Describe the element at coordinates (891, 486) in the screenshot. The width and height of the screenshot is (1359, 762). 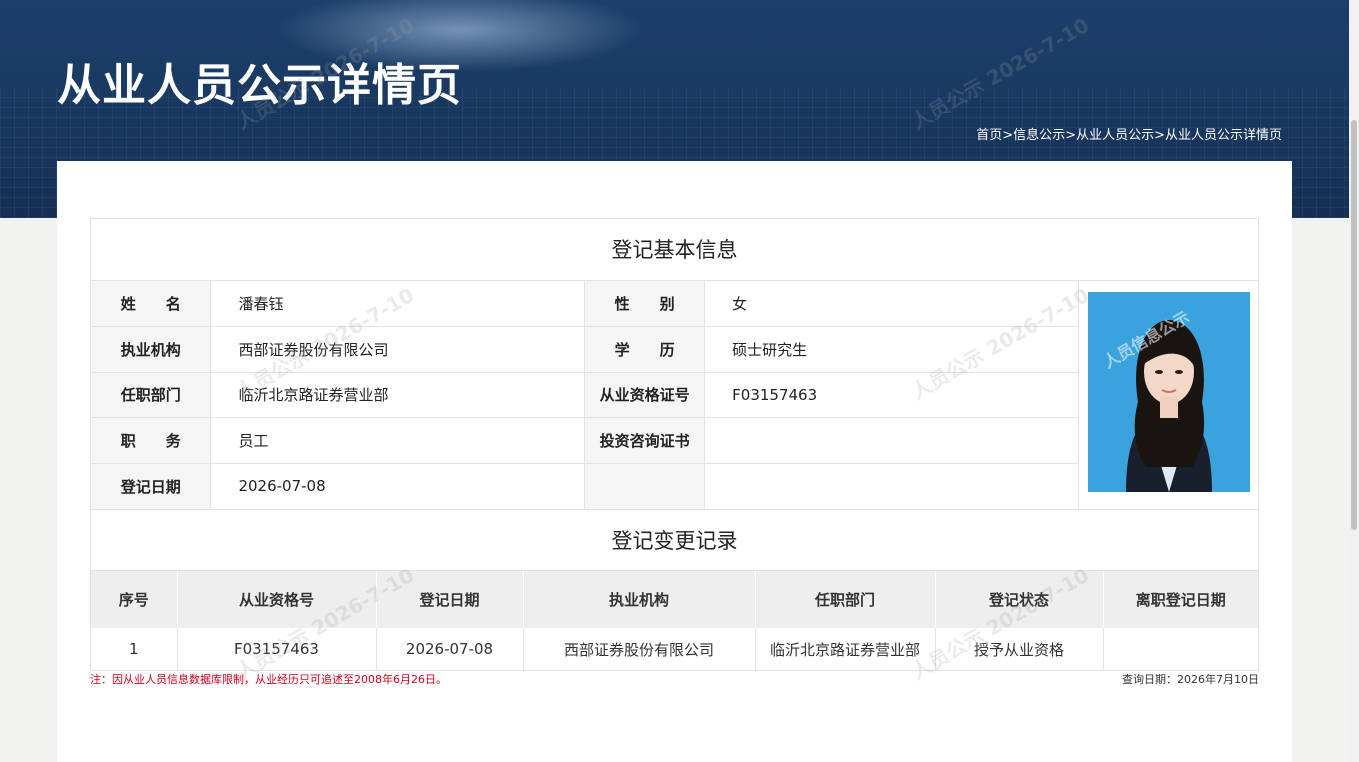
I see `value-empty` at that location.